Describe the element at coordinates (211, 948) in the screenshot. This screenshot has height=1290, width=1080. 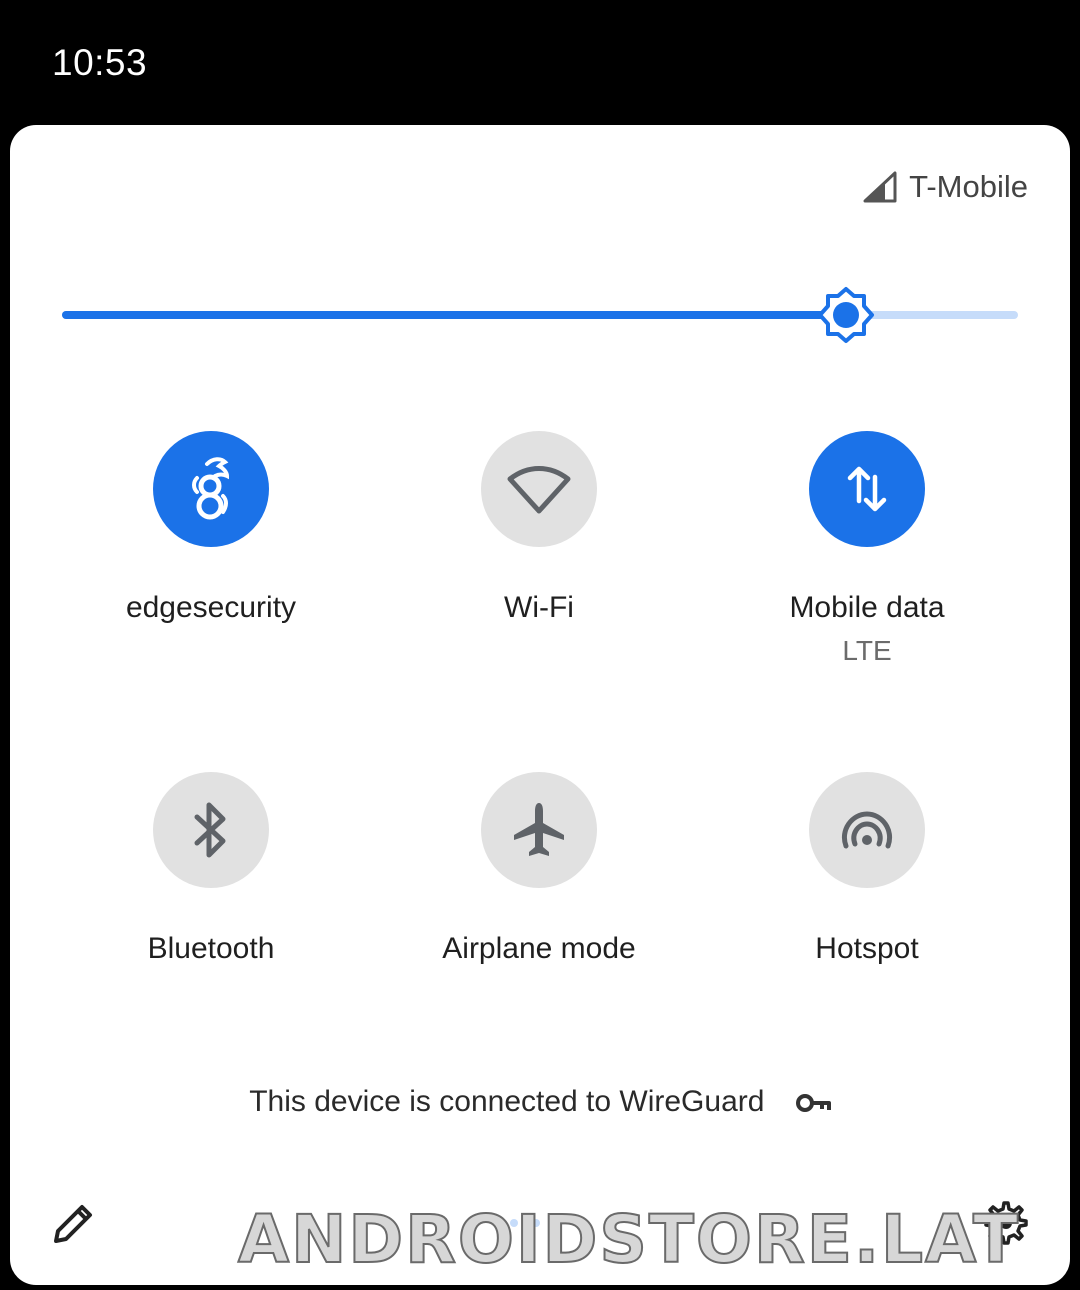
I see `tile-bluetooth-label: Bluetooth` at that location.